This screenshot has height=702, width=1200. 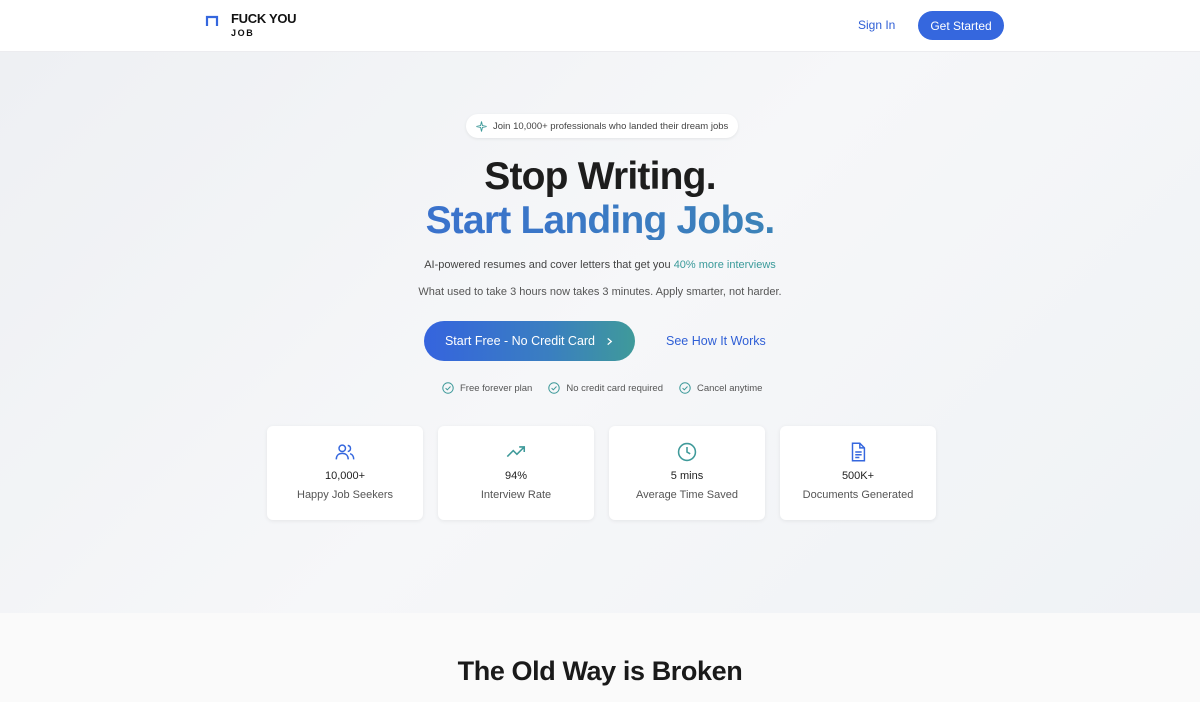 I want to click on stat-card: 500K+ Documents Generated, so click(x=858, y=473).